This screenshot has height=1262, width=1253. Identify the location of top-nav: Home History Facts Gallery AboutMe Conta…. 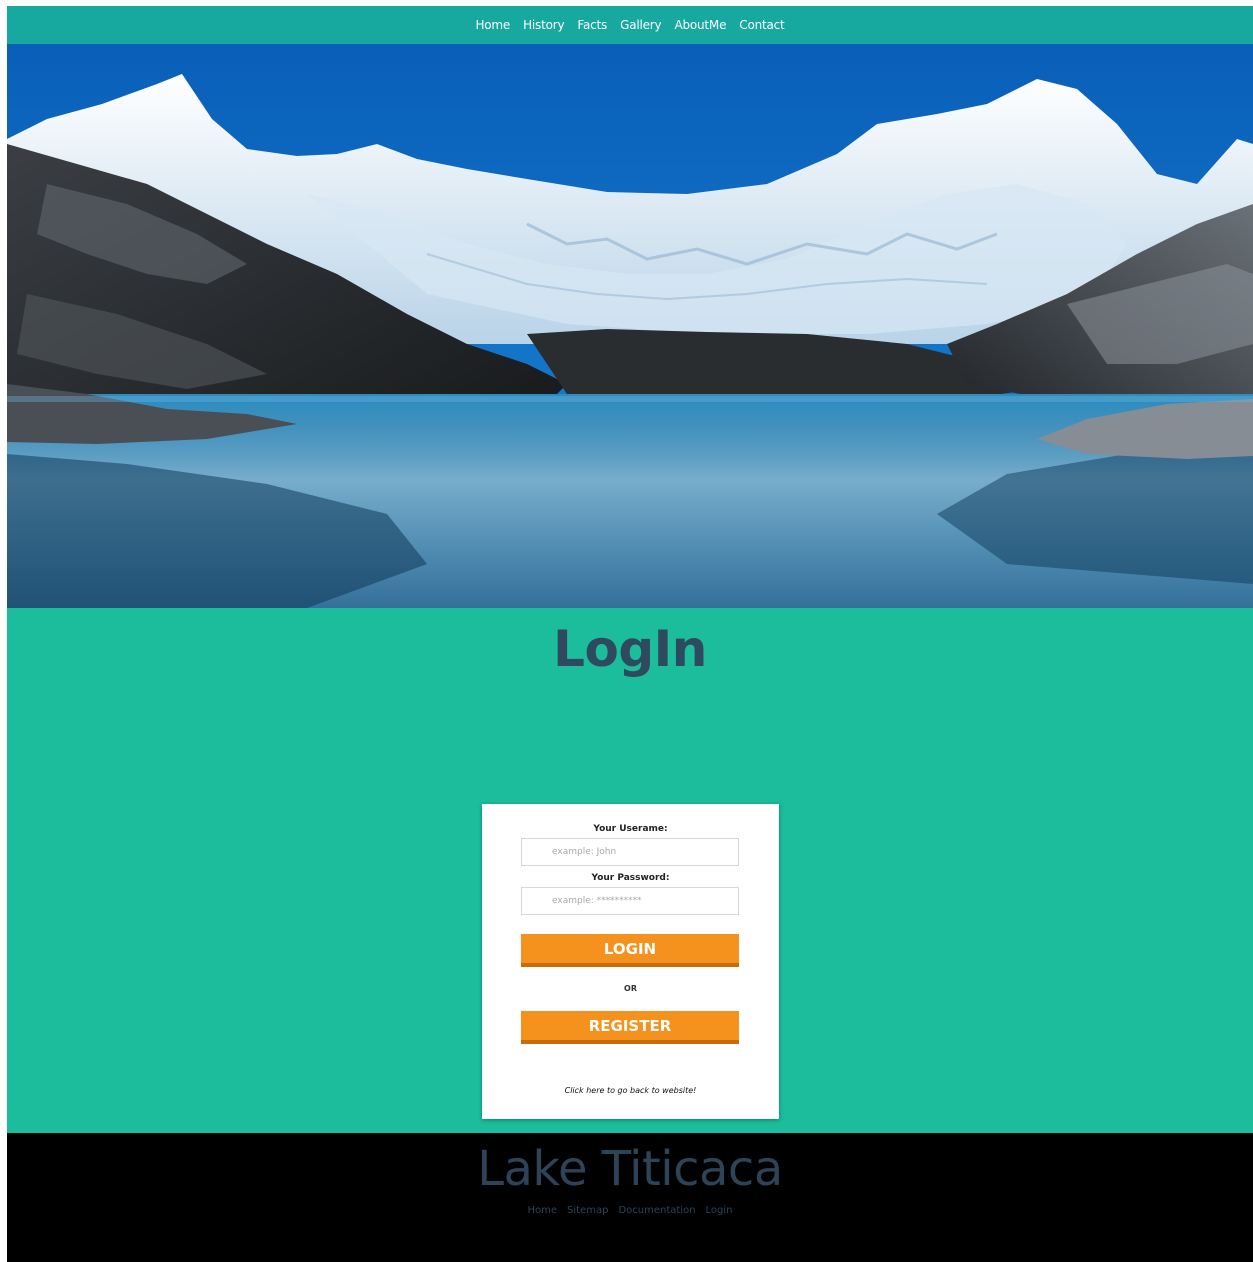
(630, 25).